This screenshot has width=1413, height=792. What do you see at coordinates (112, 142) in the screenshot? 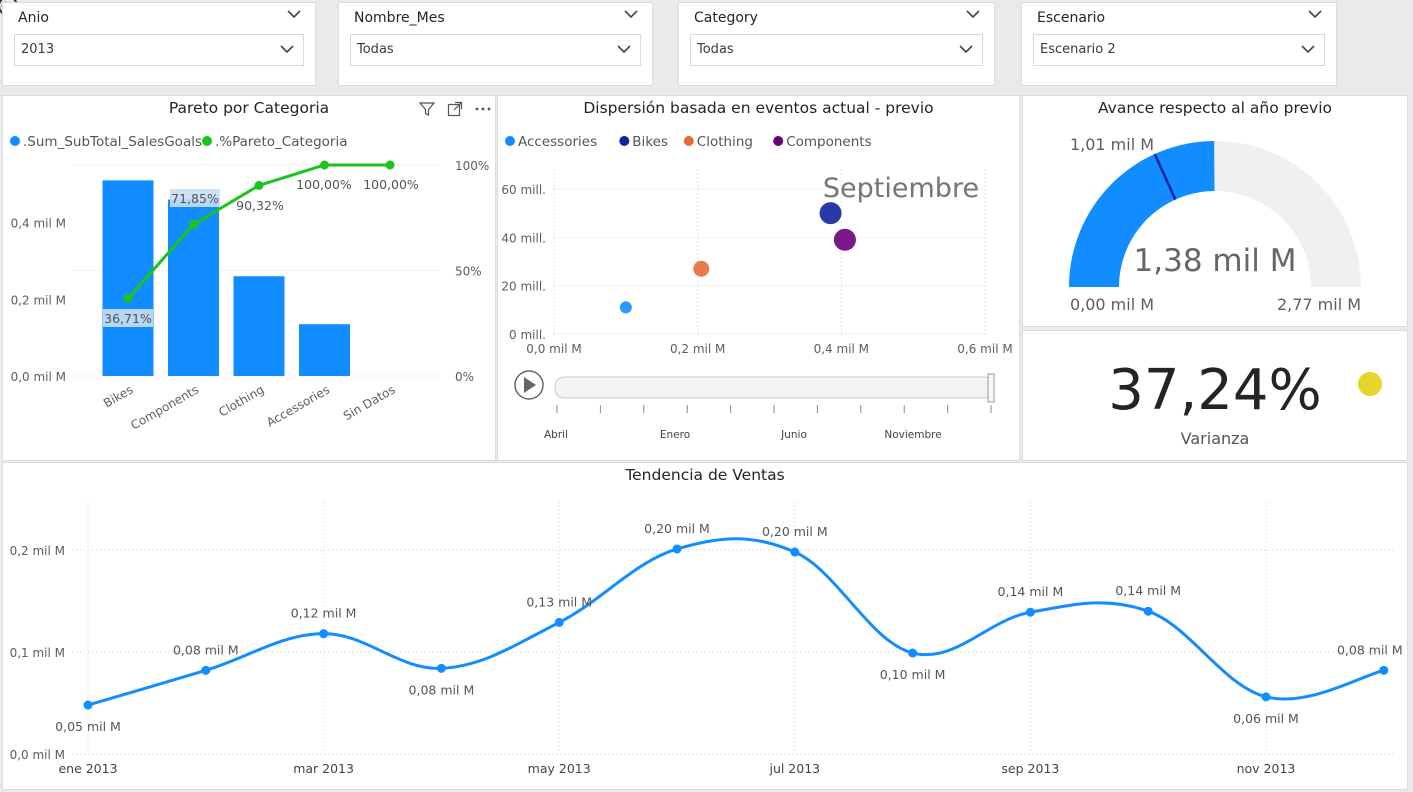
I see `legend-label: .Sum_SubTotal_SalesGoals` at bounding box center [112, 142].